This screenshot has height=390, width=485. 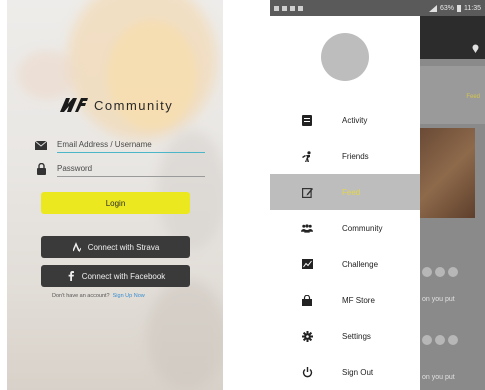 What do you see at coordinates (77, 247) in the screenshot?
I see `strava-icon` at bounding box center [77, 247].